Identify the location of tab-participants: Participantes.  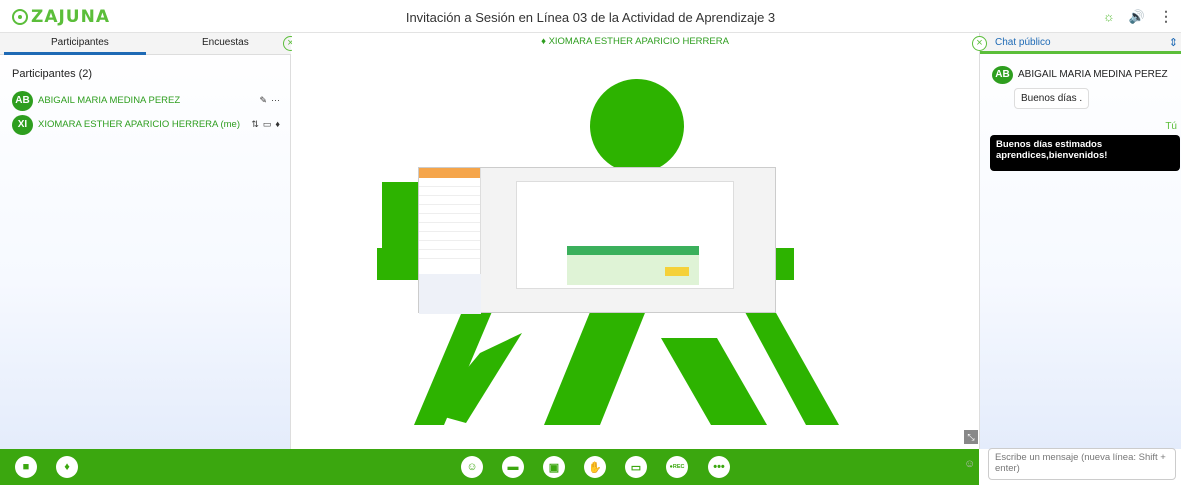
(80, 42).